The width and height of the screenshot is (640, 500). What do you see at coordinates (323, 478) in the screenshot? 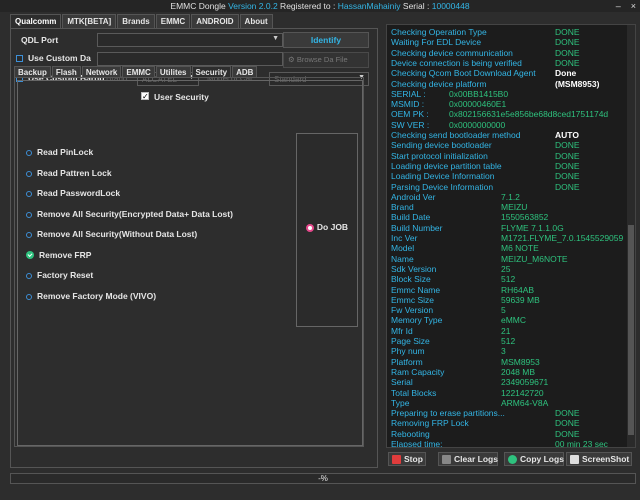
I see `progress-bar: -%` at bounding box center [323, 478].